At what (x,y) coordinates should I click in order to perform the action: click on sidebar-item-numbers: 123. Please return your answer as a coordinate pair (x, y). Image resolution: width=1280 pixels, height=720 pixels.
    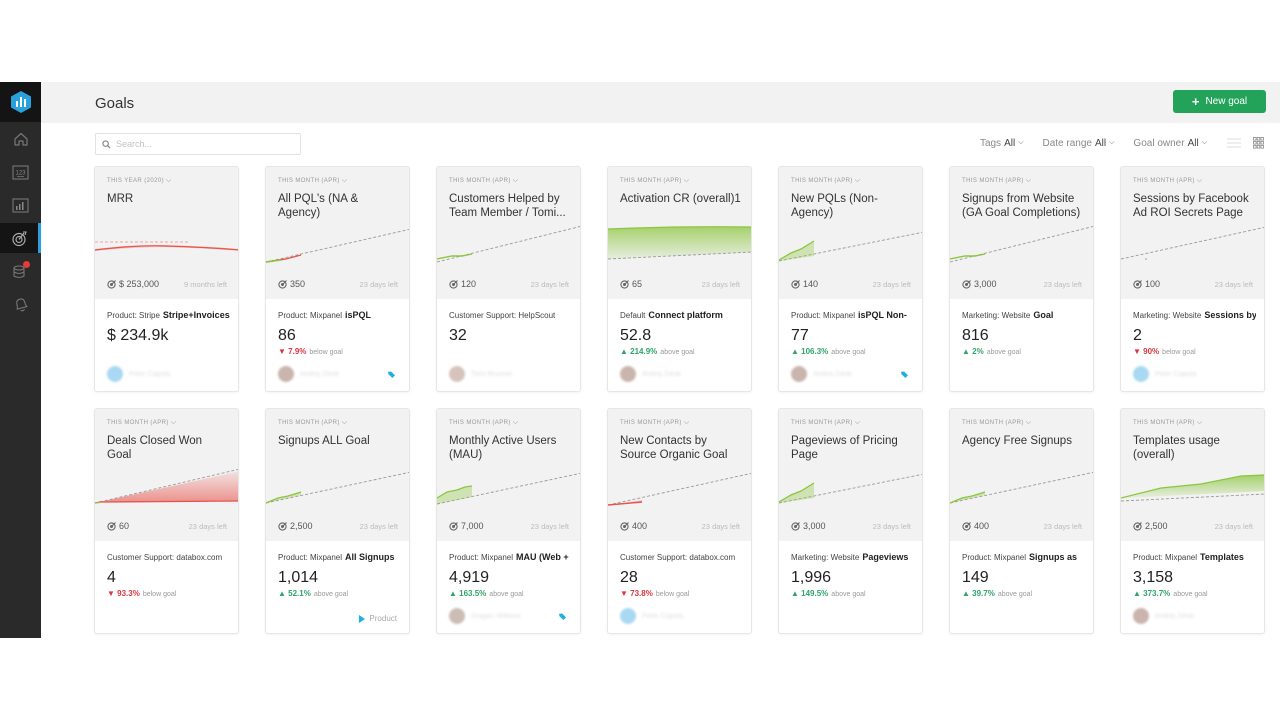
    Looking at the image, I should click on (20, 172).